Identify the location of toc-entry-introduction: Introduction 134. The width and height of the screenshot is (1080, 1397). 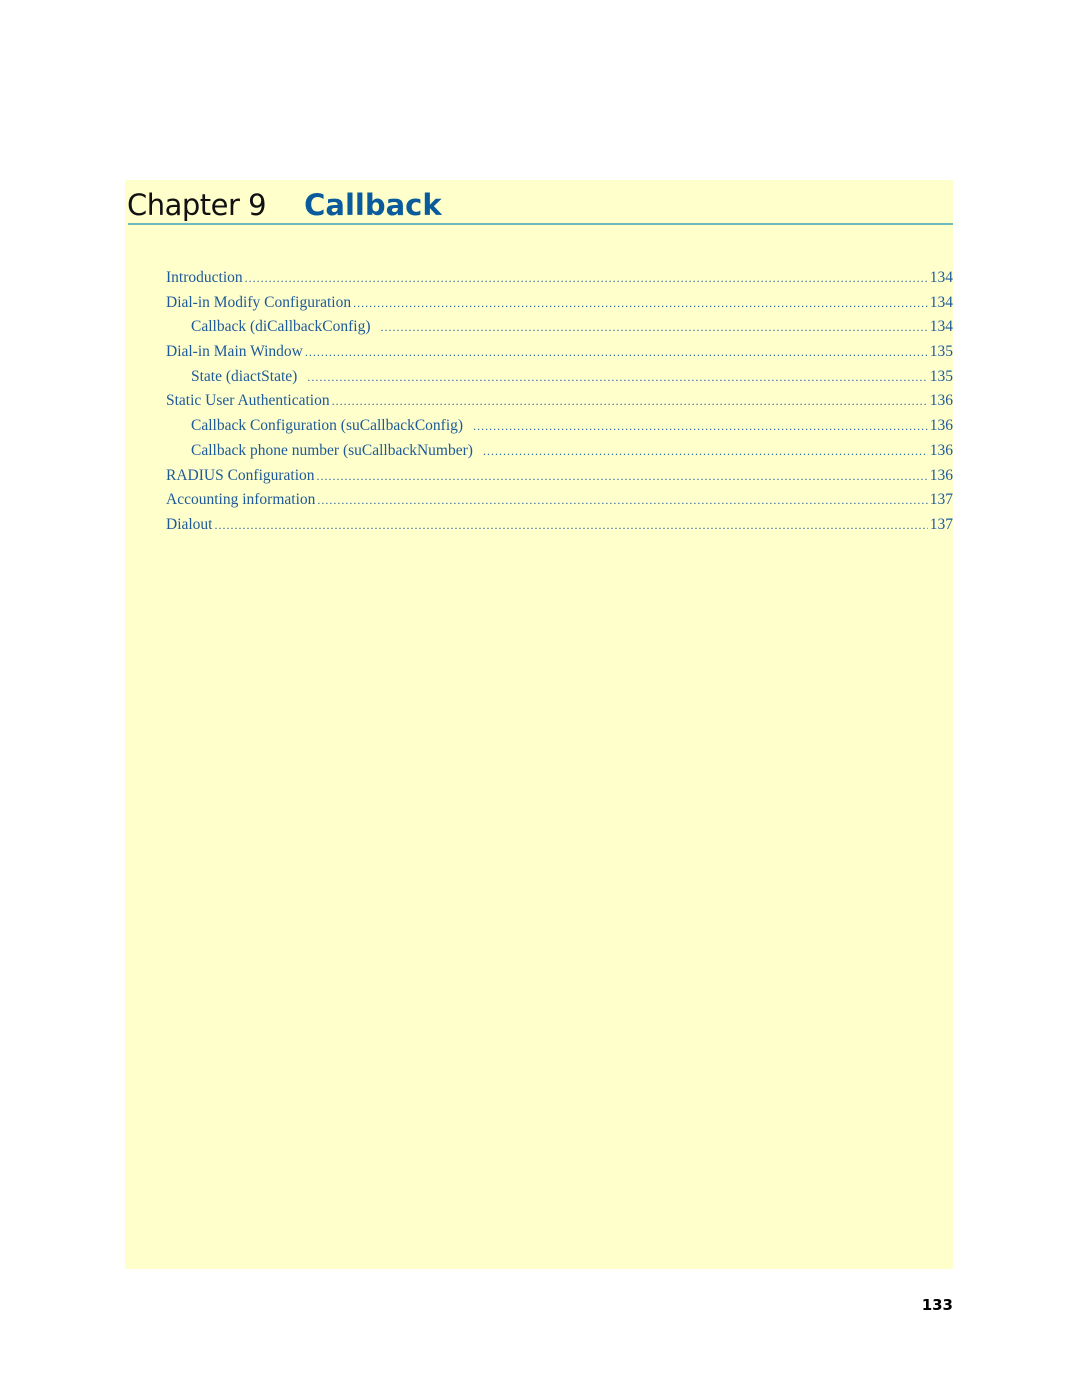
(559, 278).